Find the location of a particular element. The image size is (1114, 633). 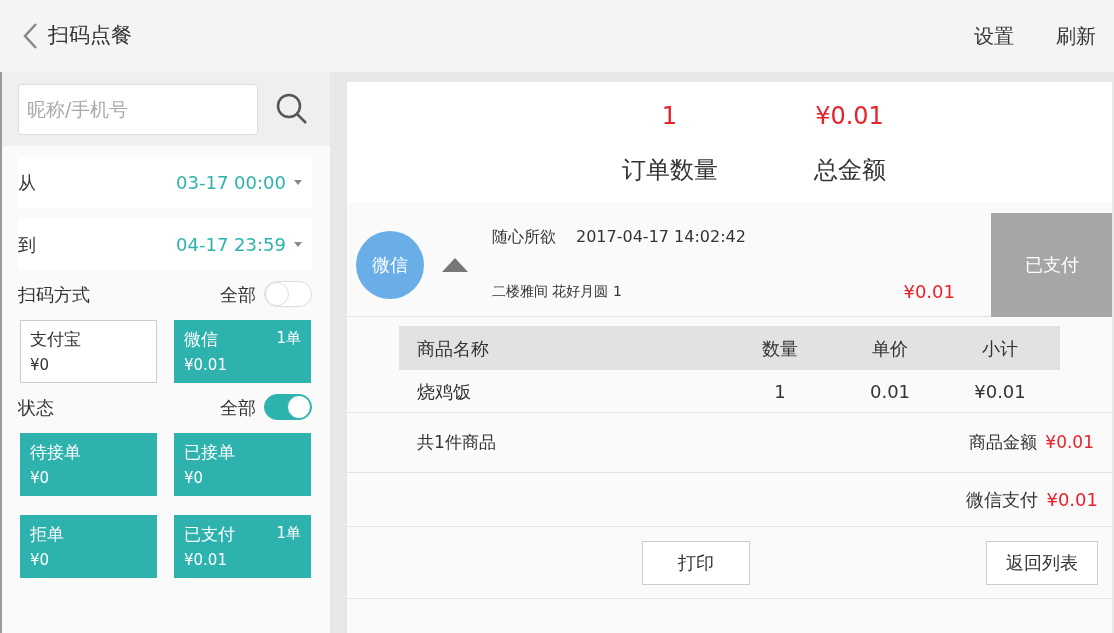

stat-label: 总金额 is located at coordinates (849, 170).